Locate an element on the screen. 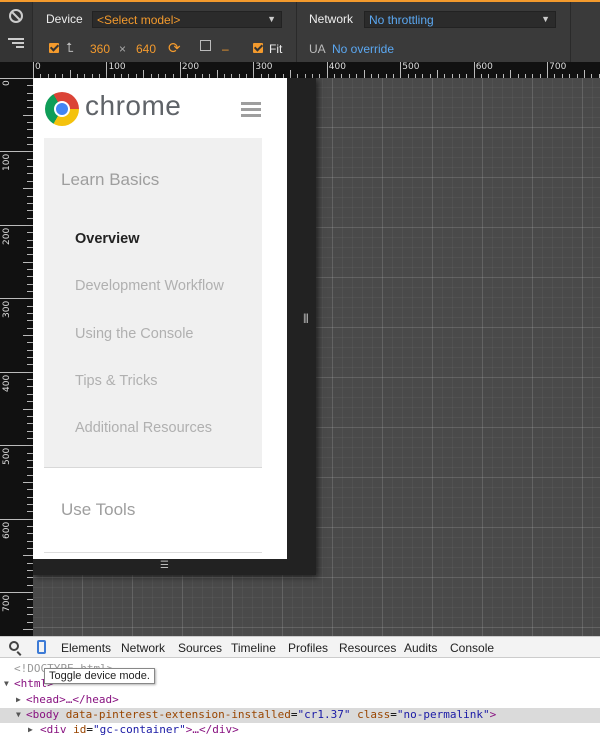 Image resolution: width=600 pixels, height=741 pixels. tab-console: Console is located at coordinates (472, 648).